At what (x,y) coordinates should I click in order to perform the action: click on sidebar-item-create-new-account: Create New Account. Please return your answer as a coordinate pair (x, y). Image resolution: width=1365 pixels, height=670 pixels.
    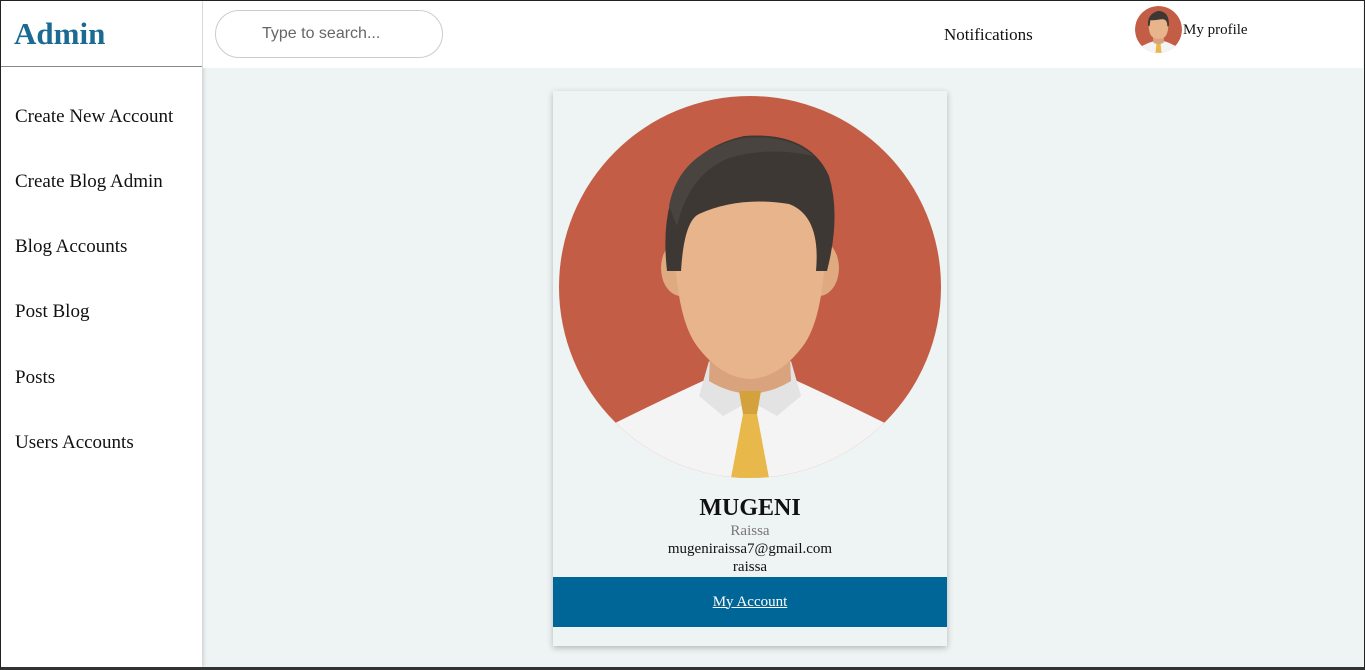
    Looking at the image, I should click on (101, 116).